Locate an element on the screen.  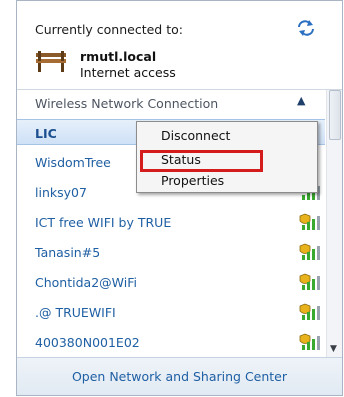
connected-network-name: rmutl.local is located at coordinates (118, 56).